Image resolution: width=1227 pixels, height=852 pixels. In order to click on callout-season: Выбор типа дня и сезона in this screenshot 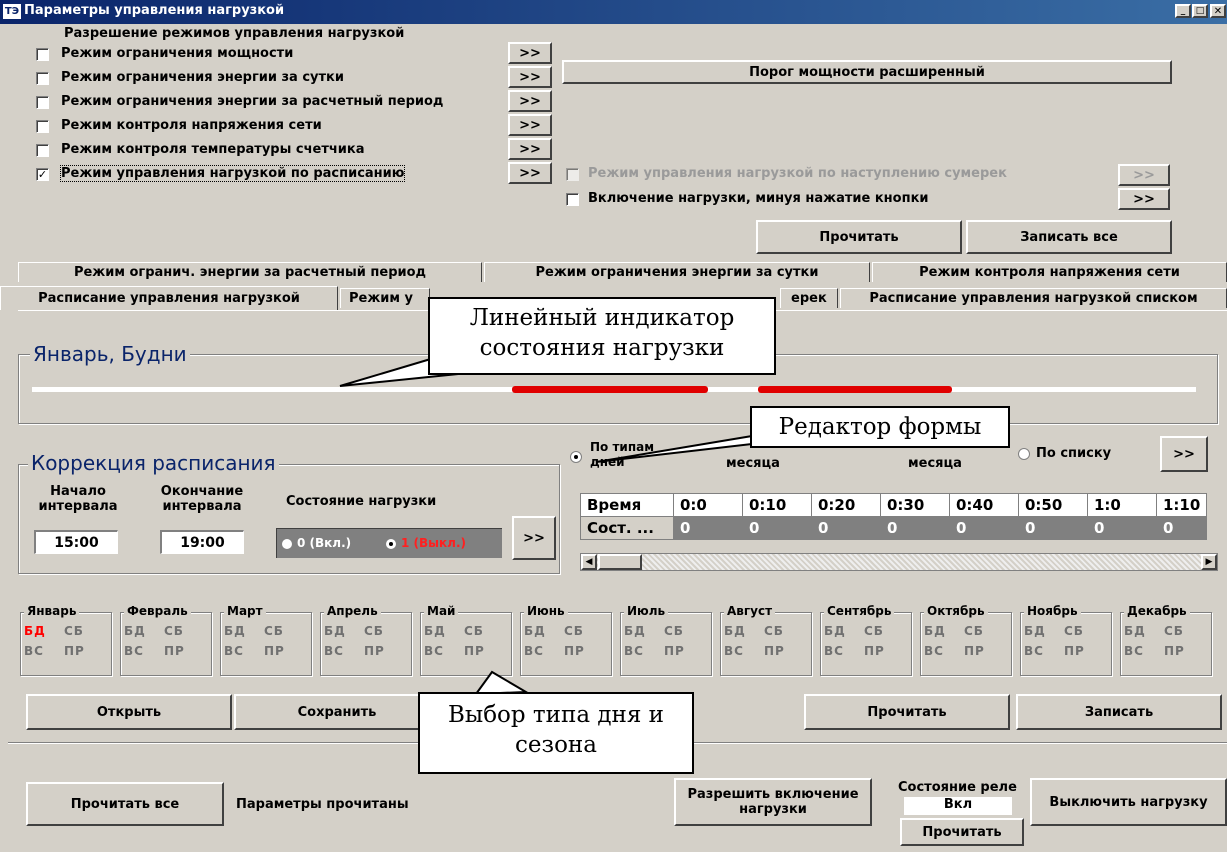, I will do `click(556, 733)`.